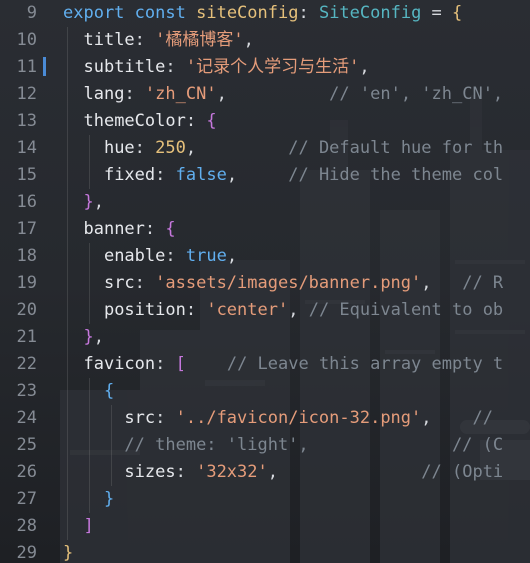 Image resolution: width=530 pixels, height=563 pixels. Describe the element at coordinates (124, 67) in the screenshot. I see `code-token: subtitle` at that location.